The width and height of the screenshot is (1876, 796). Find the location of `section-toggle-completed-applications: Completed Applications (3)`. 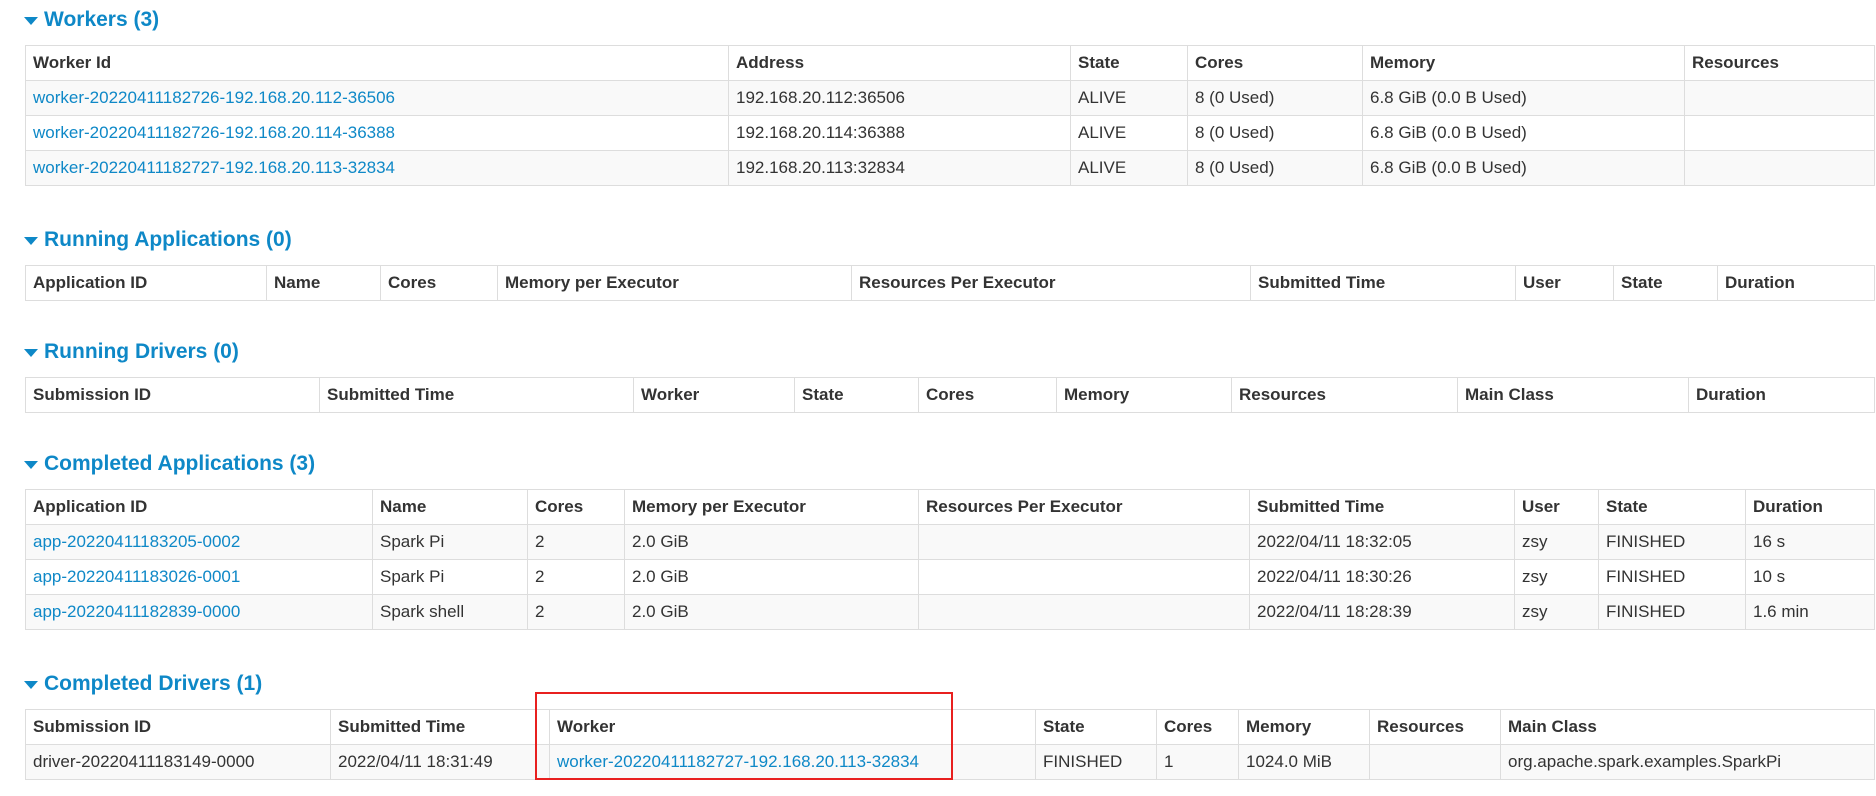

section-toggle-completed-applications: Completed Applications (3) is located at coordinates (169, 464).